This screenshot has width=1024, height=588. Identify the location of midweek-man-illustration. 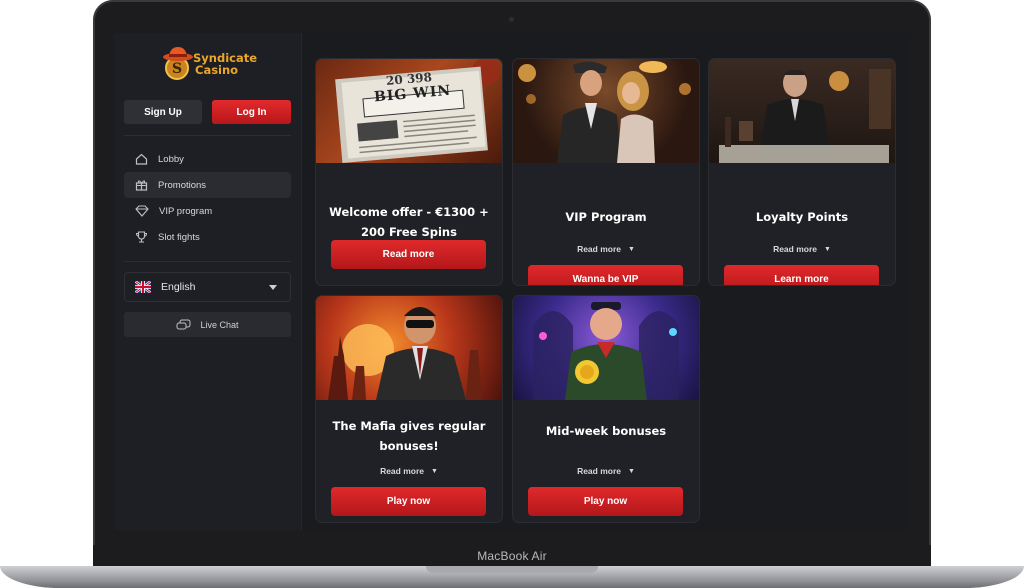
(606, 351).